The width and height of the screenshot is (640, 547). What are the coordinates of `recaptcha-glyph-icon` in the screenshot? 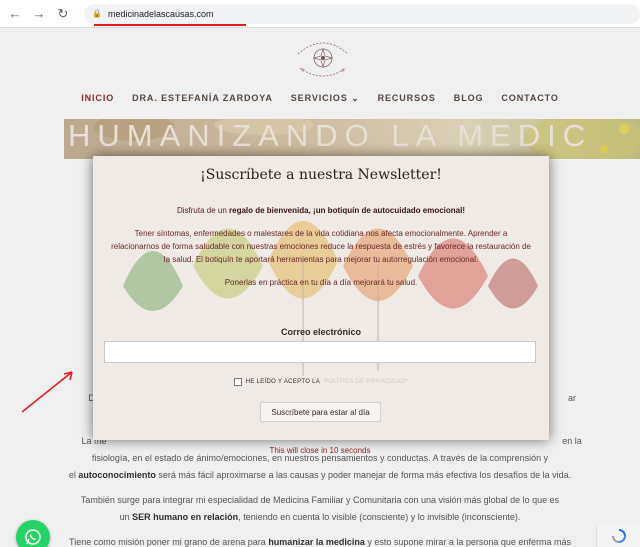 It's located at (618, 536).